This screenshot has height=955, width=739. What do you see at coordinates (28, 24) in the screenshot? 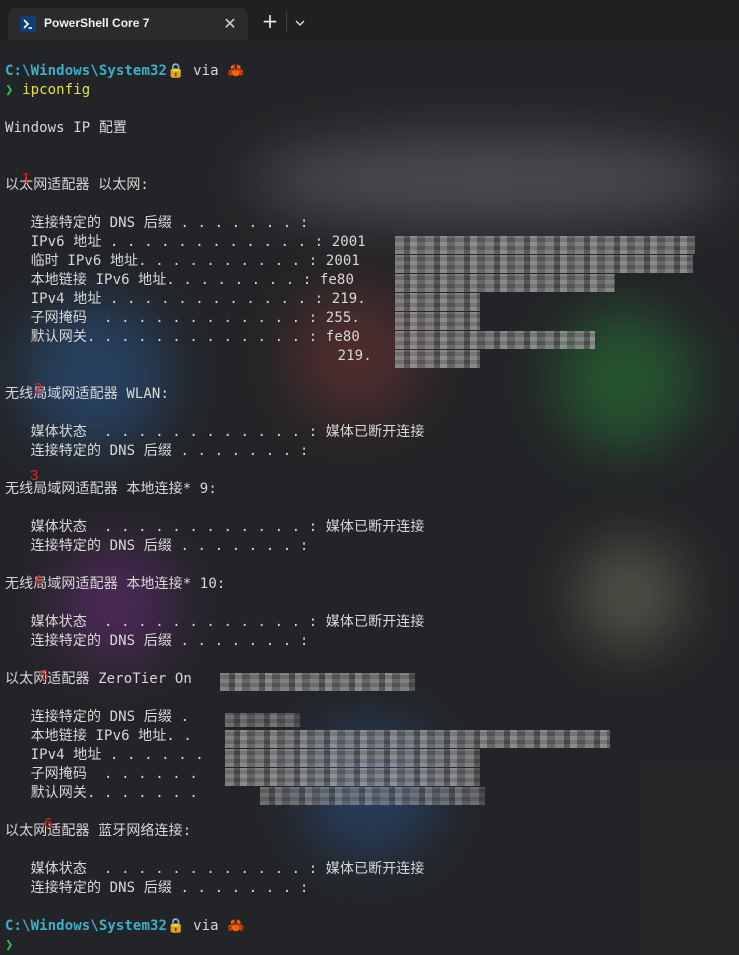
I see `powershell-icon` at bounding box center [28, 24].